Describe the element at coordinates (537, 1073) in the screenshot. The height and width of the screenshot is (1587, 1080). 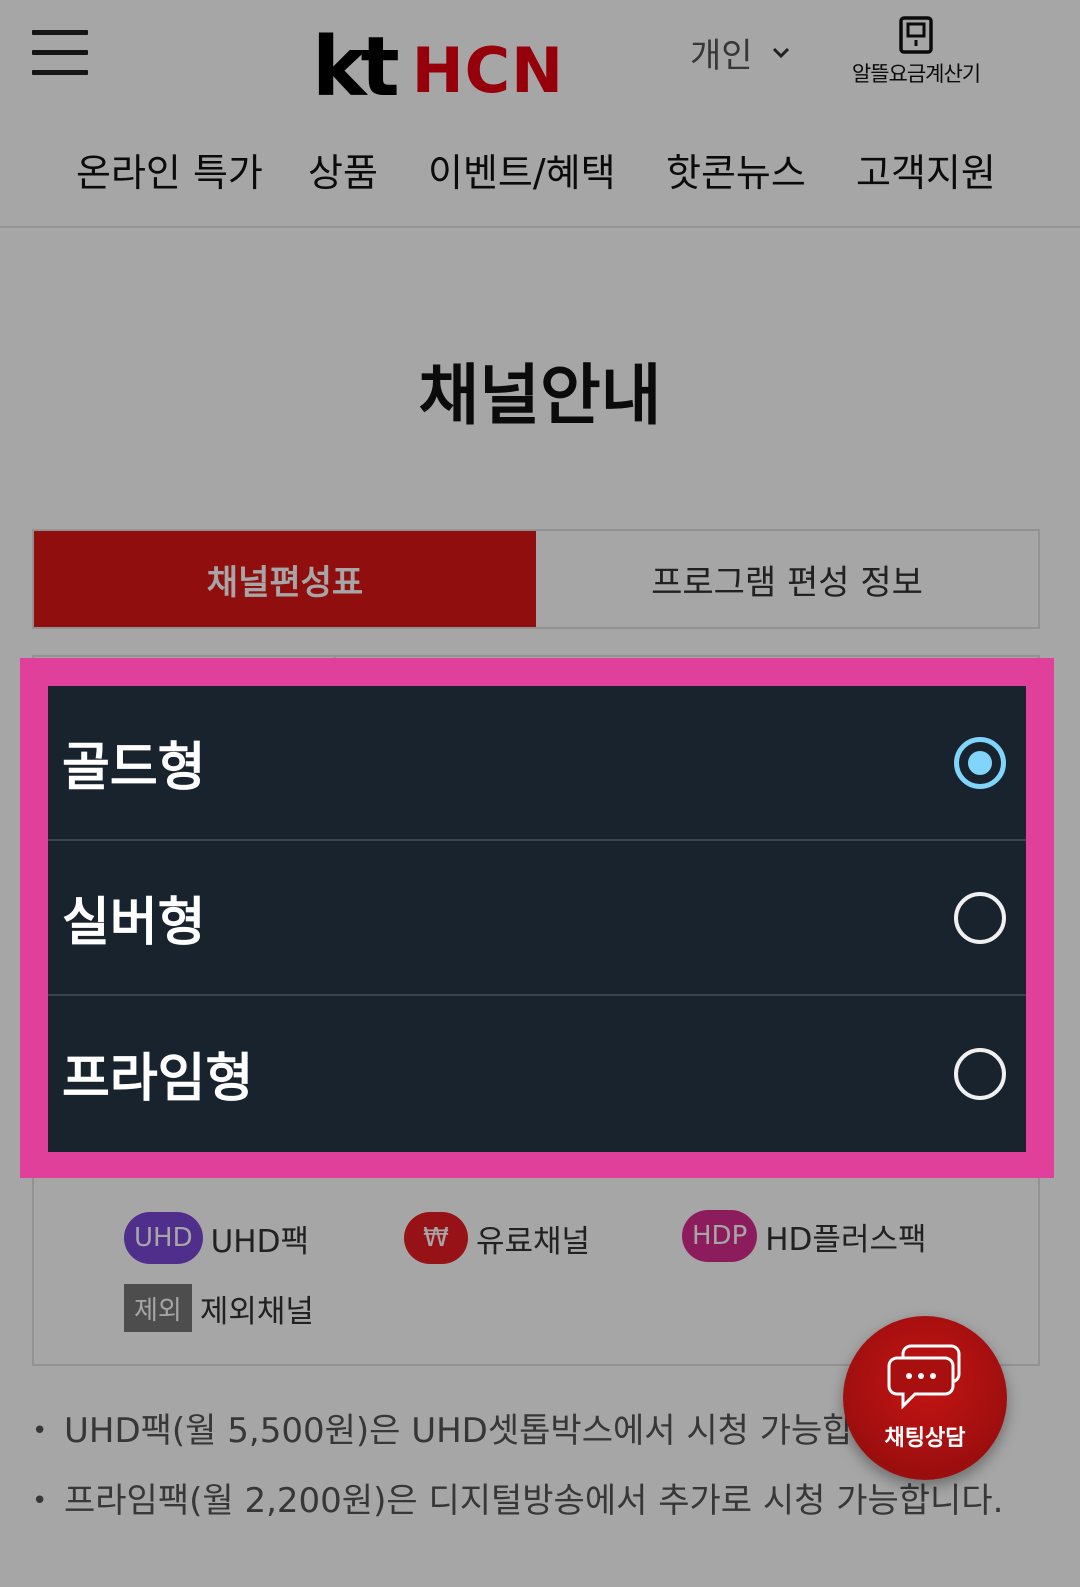
I see `option-prime: 프라임형` at that location.